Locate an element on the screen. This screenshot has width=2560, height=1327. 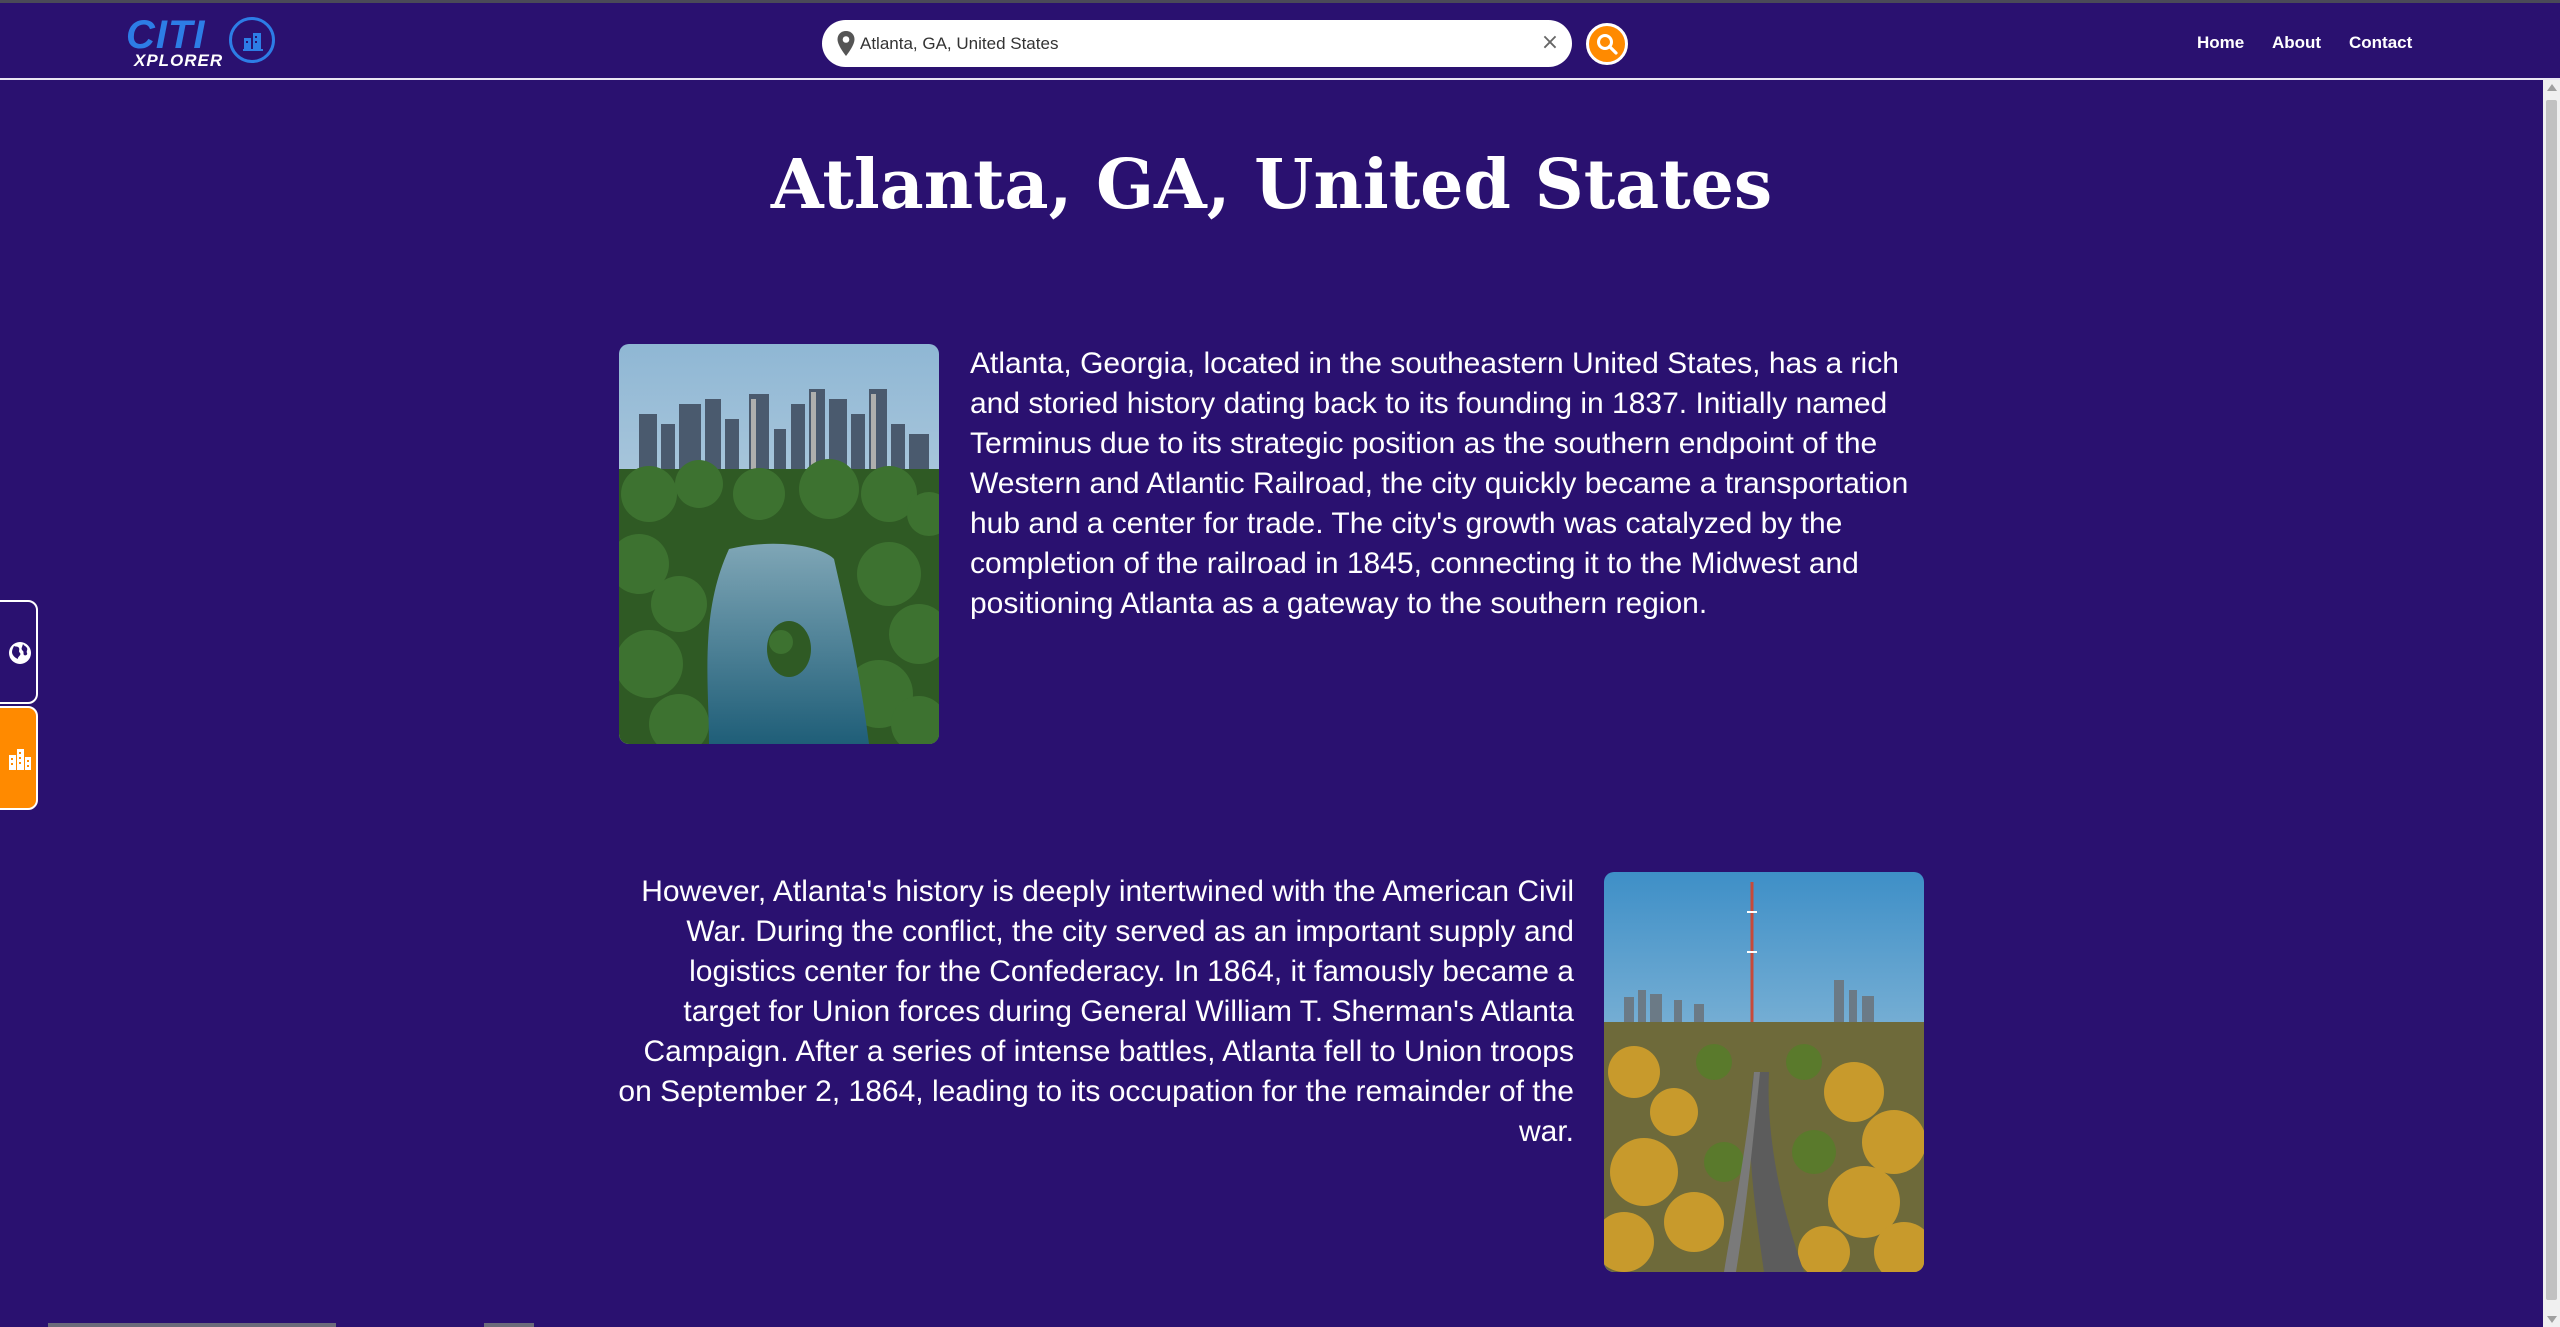
nav-contact-link: Contact is located at coordinates (2380, 43).